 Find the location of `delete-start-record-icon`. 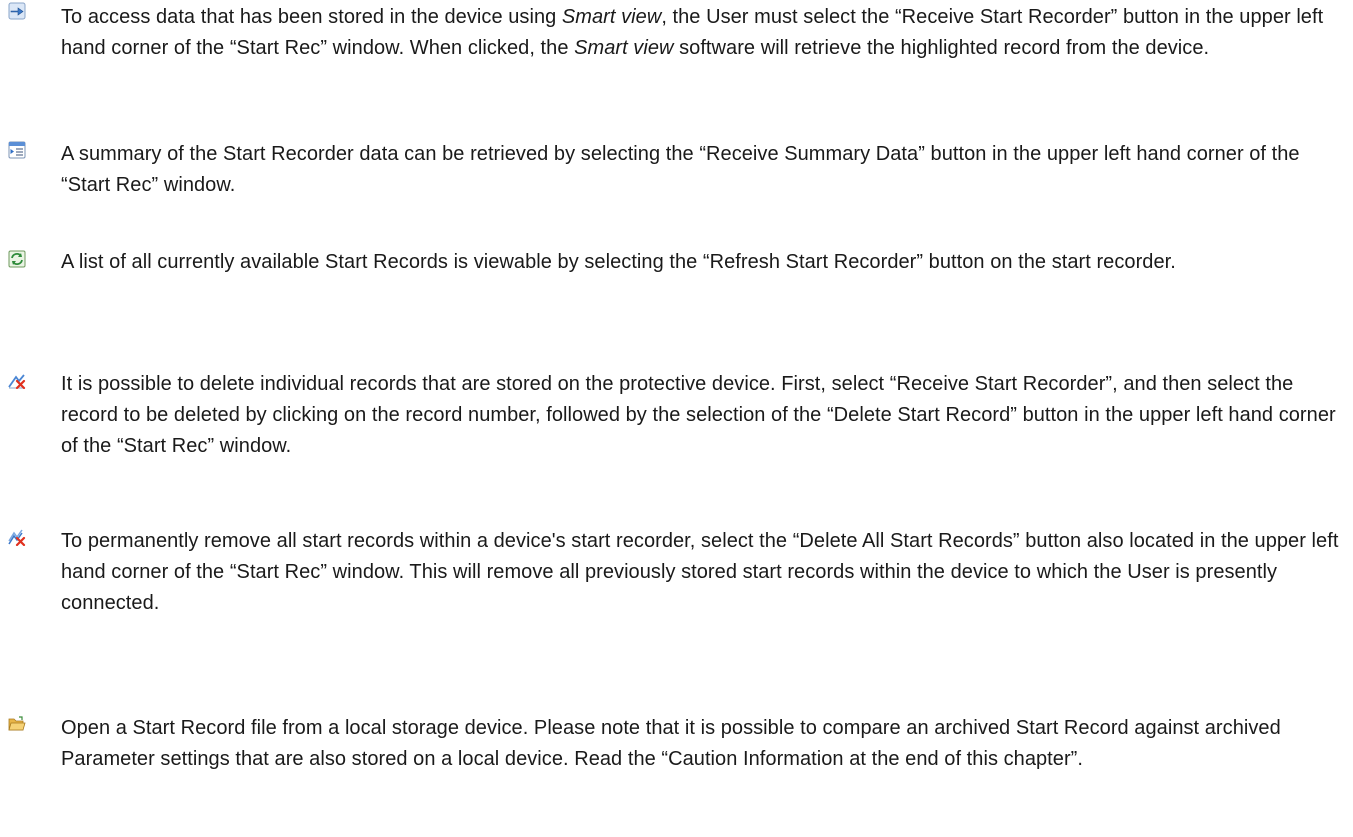

delete-start-record-icon is located at coordinates (17, 380).